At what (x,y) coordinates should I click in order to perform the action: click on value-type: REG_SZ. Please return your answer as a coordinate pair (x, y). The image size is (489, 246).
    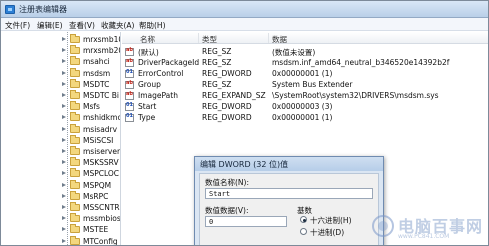
    Looking at the image, I should click on (217, 51).